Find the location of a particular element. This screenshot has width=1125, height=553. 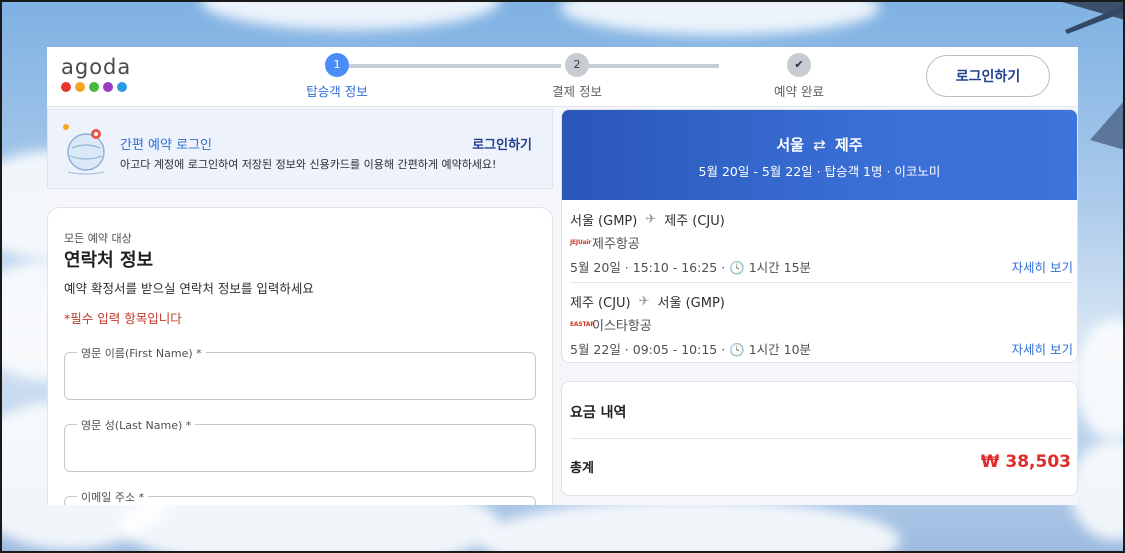

login-button: 로그인하기 is located at coordinates (988, 76).